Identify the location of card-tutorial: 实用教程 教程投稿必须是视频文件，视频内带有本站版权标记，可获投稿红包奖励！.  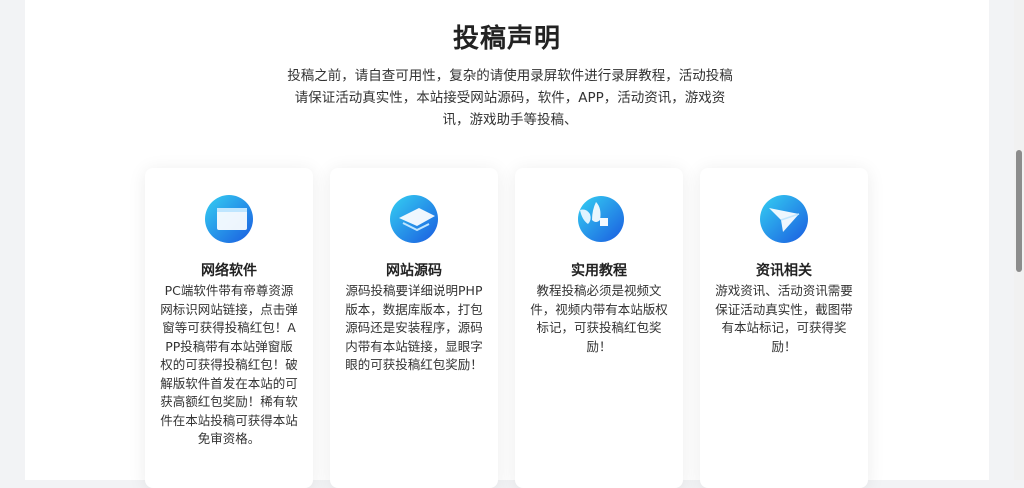
(599, 328).